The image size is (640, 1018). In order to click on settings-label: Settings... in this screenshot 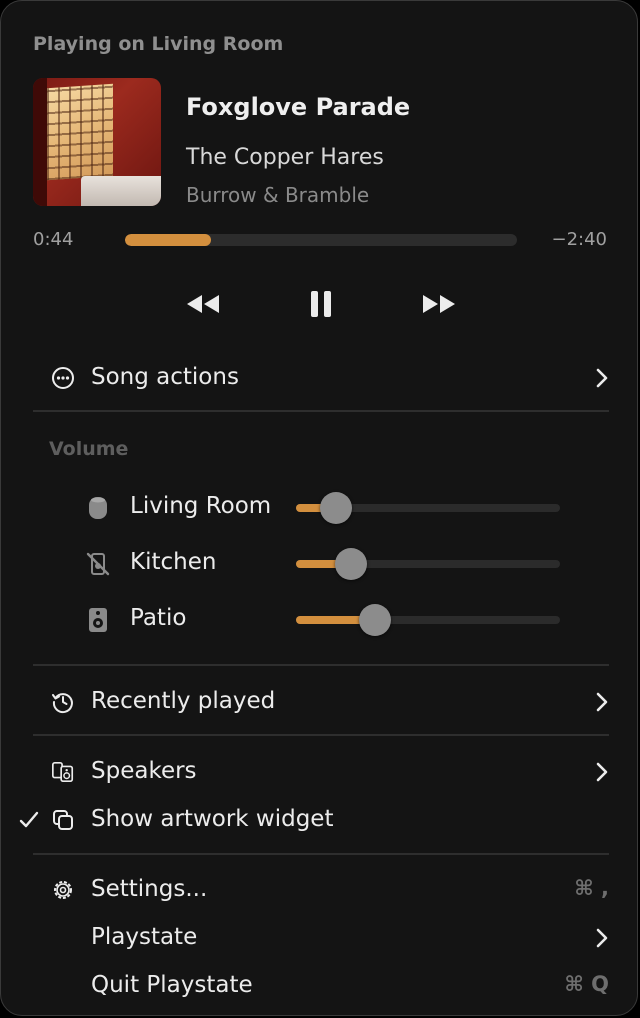, I will do `click(149, 889)`.